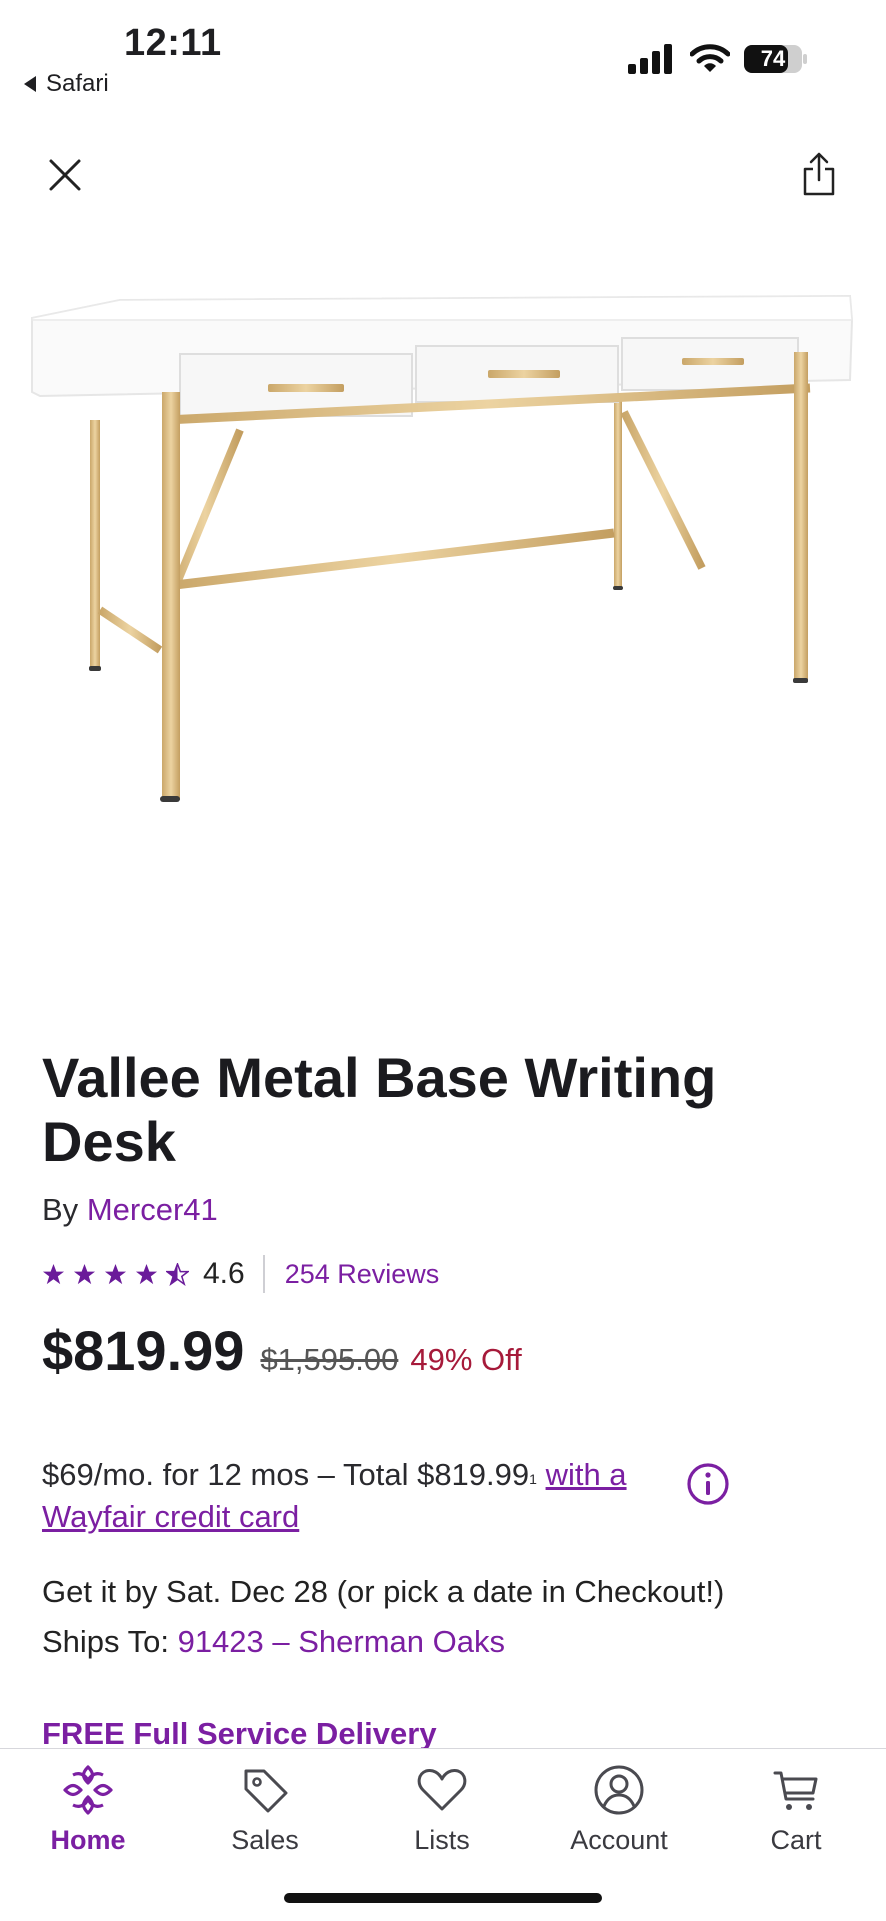  What do you see at coordinates (105, 1641) in the screenshot?
I see `ships-to-label: Ships To:` at bounding box center [105, 1641].